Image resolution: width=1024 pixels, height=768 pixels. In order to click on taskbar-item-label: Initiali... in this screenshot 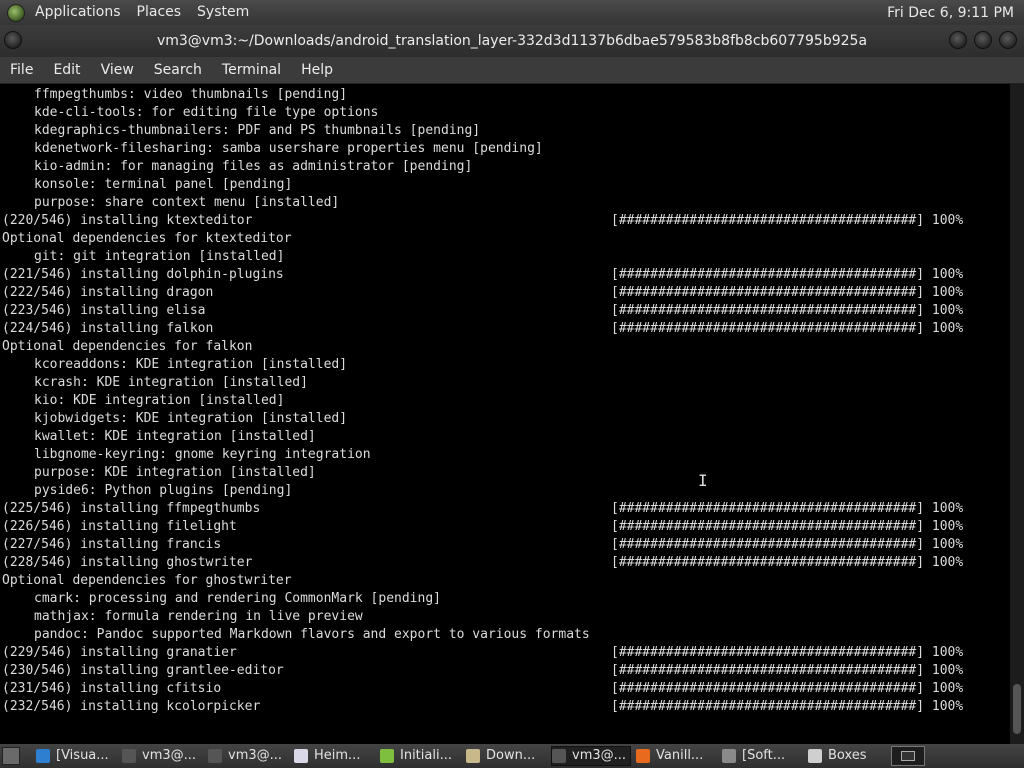, I will do `click(426, 755)`.